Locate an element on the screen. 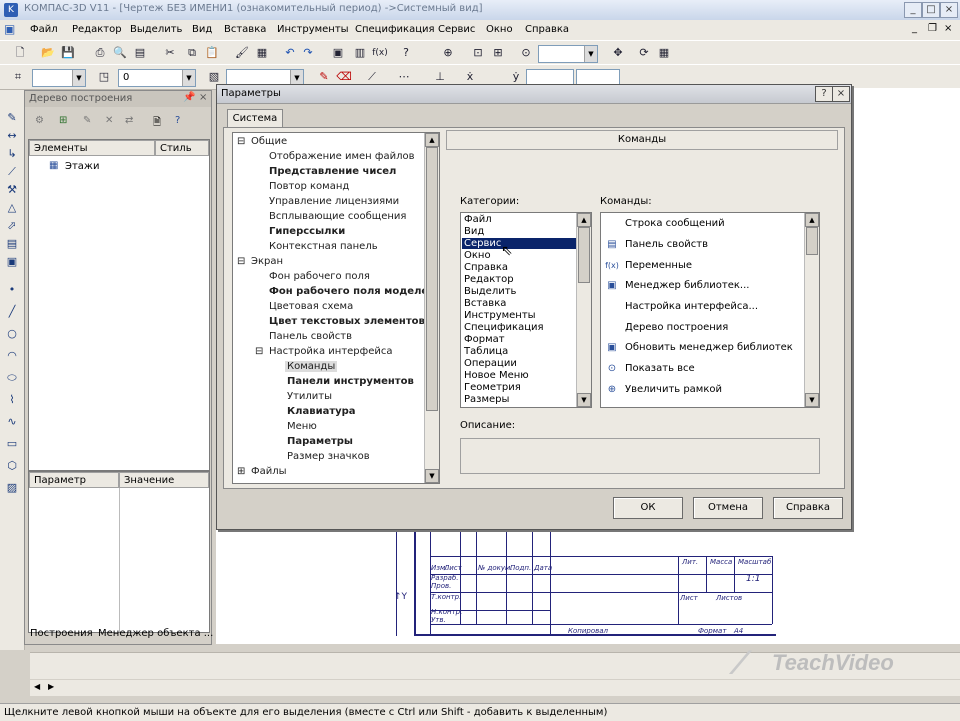 This screenshot has height=721, width=960. tree-node-files: Файлы is located at coordinates (269, 471).